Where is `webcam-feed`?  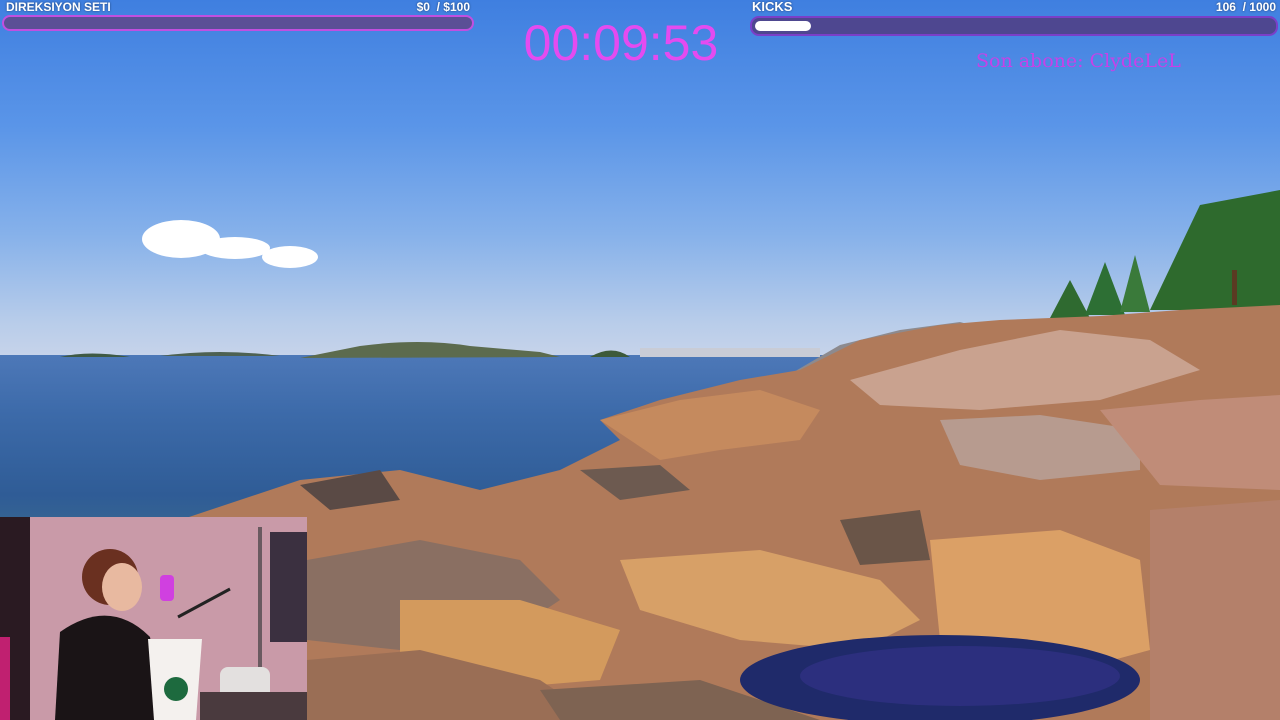
webcam-feed is located at coordinates (153, 618).